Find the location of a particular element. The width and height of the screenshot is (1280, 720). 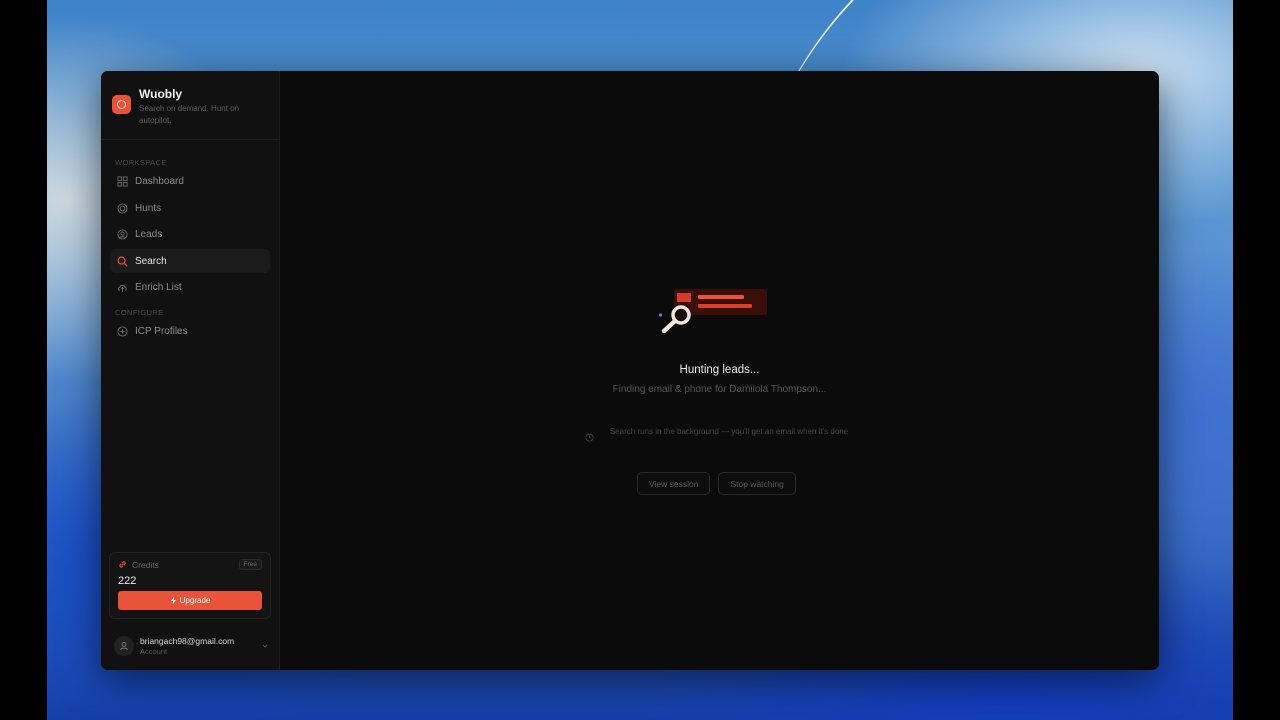

credits-card: Credits Free 222 Upgrade is located at coordinates (190, 585).